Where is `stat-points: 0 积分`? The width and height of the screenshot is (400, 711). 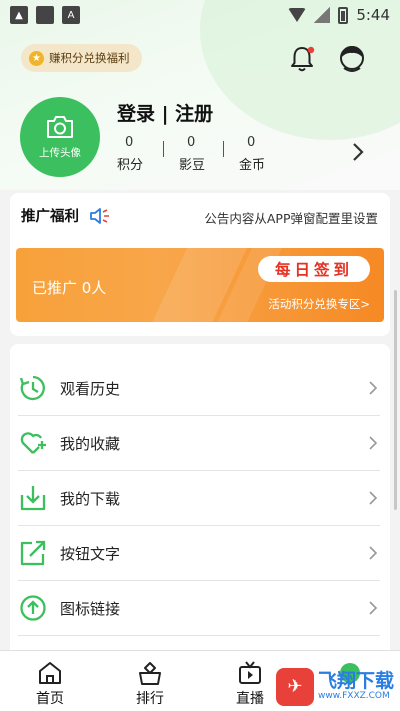 stat-points: 0 积分 is located at coordinates (147, 154).